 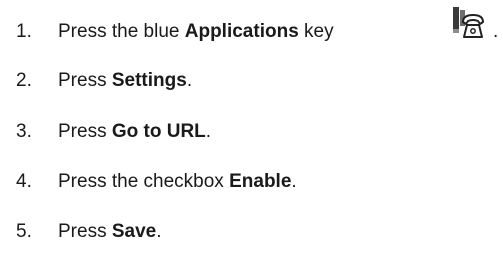 I want to click on step-keyword: Enable, so click(x=260, y=181).